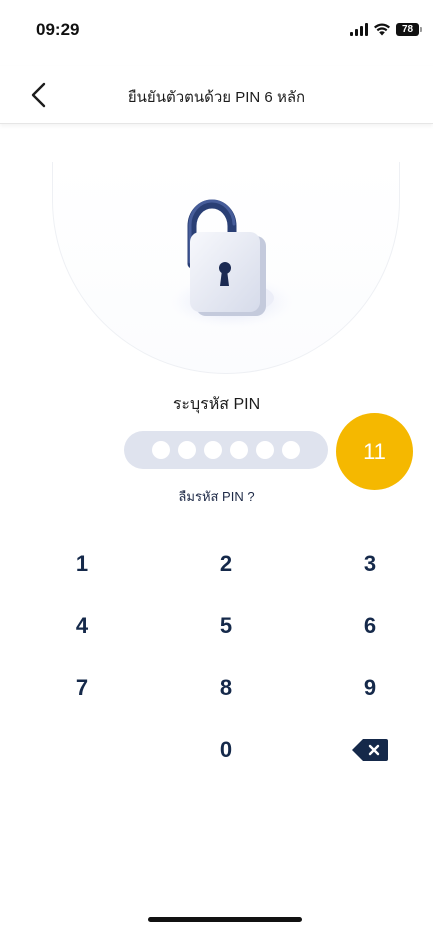  Describe the element at coordinates (216, 496) in the screenshot. I see `forgot-pin-link: ลืมรหัส PIN ?` at that location.